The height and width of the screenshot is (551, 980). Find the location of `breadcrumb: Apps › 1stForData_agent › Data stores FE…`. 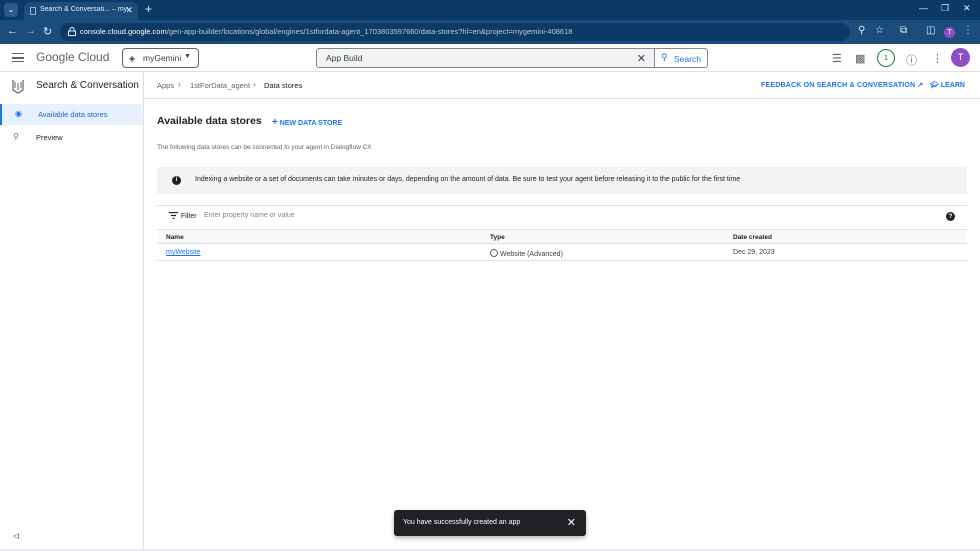

breadcrumb: Apps › 1stForData_agent › Data stores FE… is located at coordinates (562, 85).